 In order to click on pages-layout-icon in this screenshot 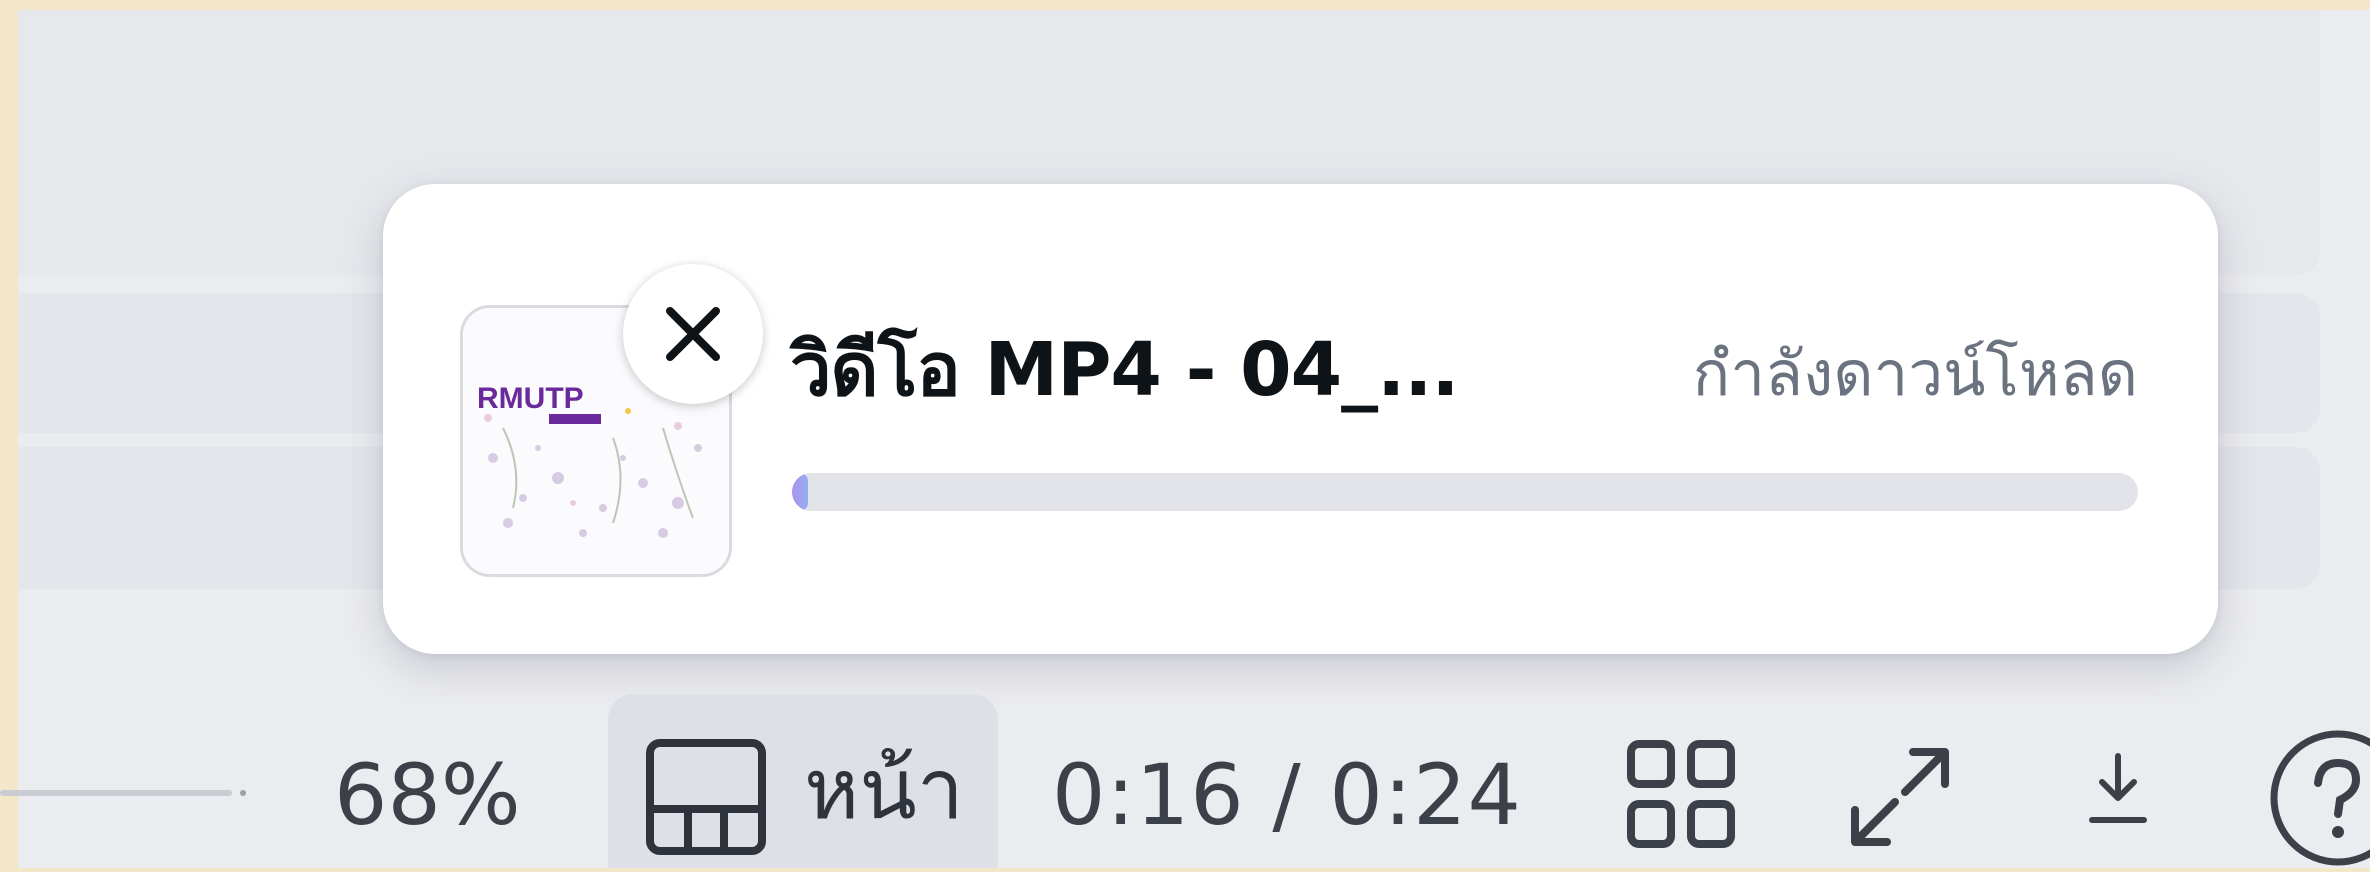, I will do `click(706, 797)`.